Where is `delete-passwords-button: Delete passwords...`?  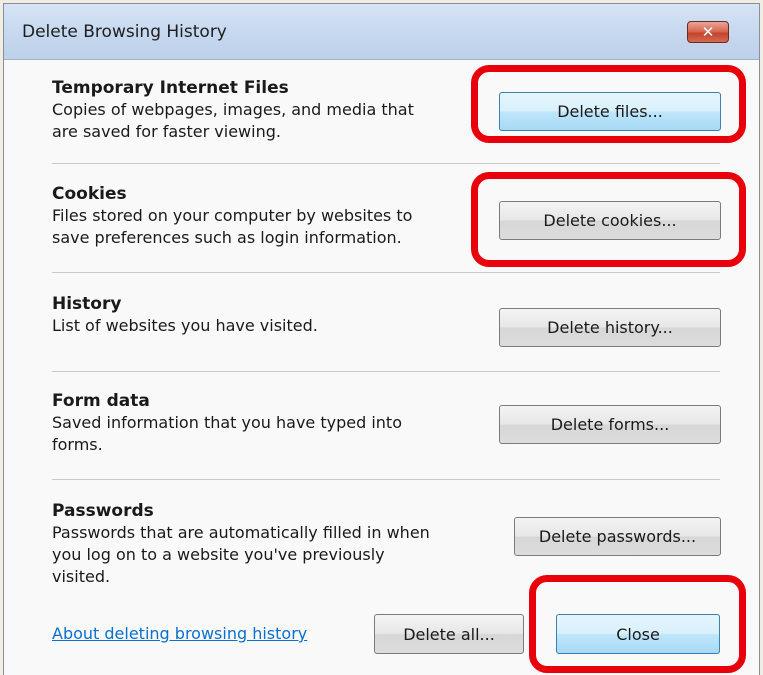
delete-passwords-button: Delete passwords... is located at coordinates (617, 536).